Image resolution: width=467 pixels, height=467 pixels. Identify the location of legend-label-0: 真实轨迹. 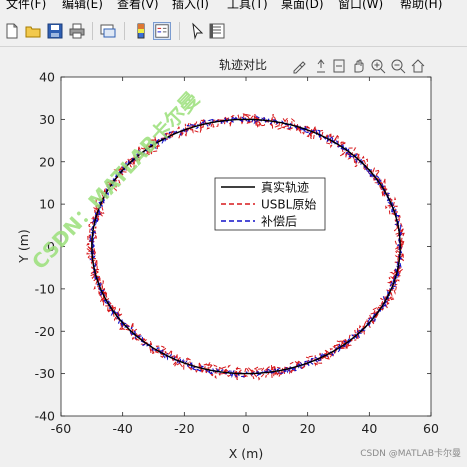
(285, 187).